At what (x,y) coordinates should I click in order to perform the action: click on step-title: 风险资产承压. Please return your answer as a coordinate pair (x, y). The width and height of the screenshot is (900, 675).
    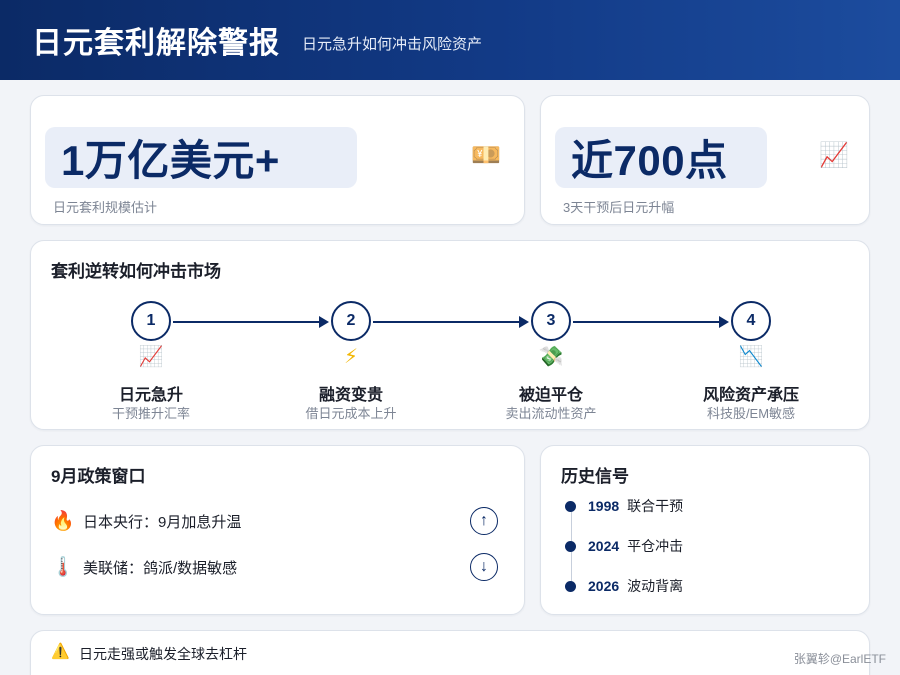
    Looking at the image, I should click on (750, 395).